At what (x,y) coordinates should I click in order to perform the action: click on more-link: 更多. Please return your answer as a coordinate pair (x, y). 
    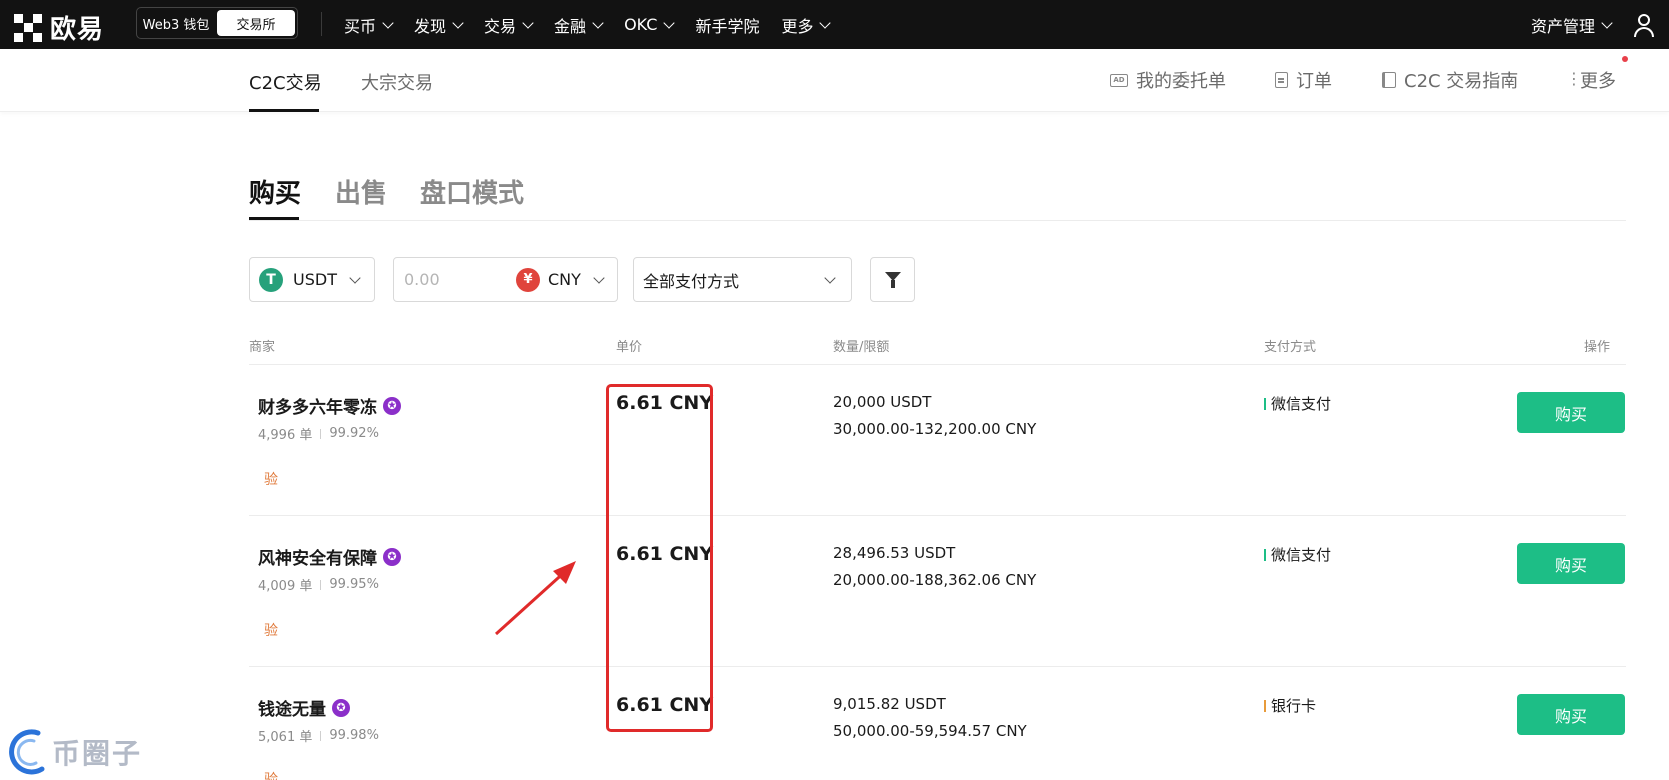
    Looking at the image, I should click on (1591, 80).